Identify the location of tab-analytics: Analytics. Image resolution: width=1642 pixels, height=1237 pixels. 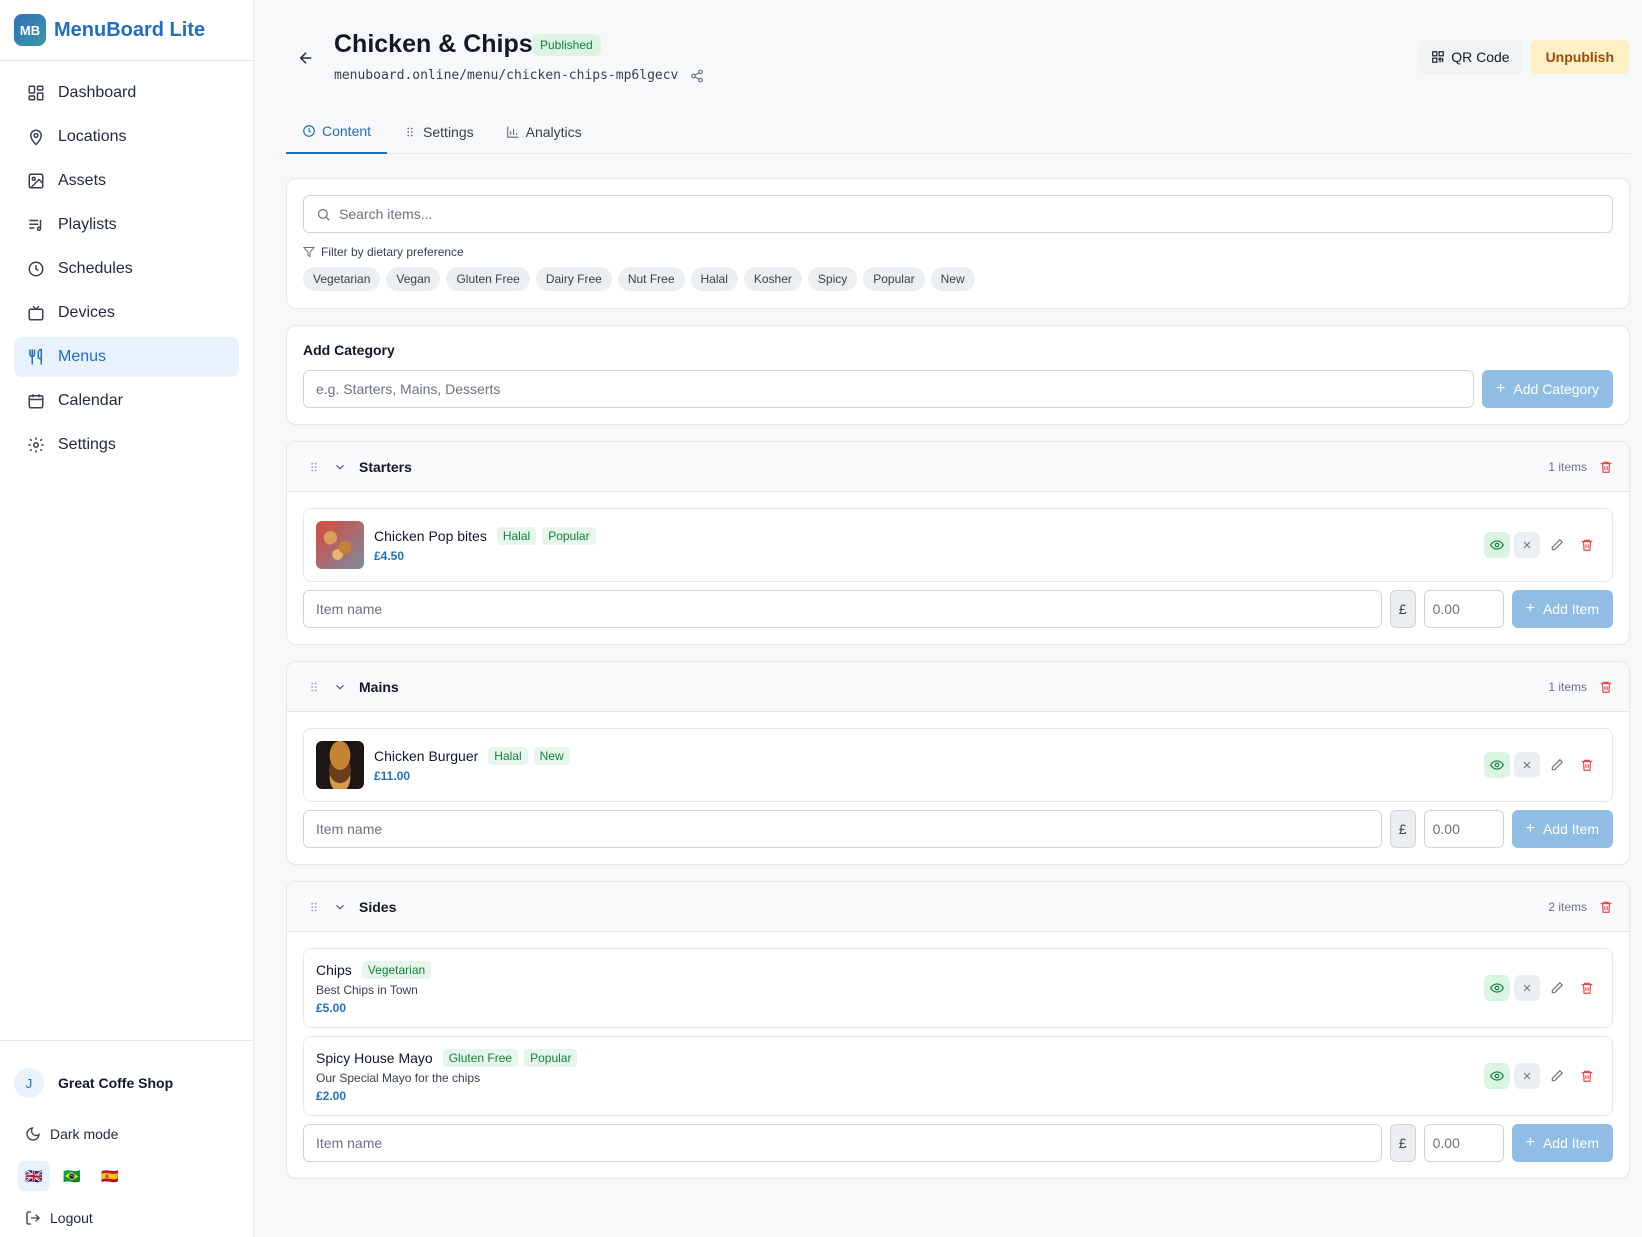
(544, 132).